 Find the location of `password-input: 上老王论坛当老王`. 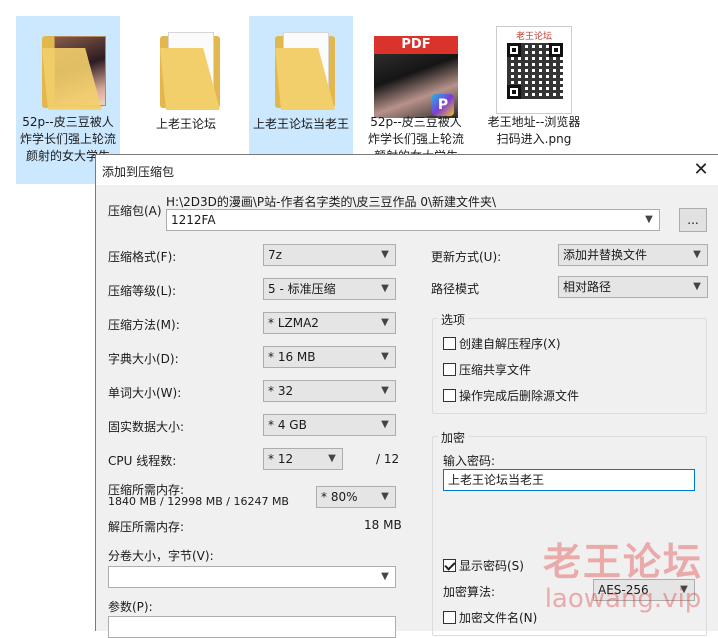

password-input: 上老王论坛当老王 is located at coordinates (569, 480).